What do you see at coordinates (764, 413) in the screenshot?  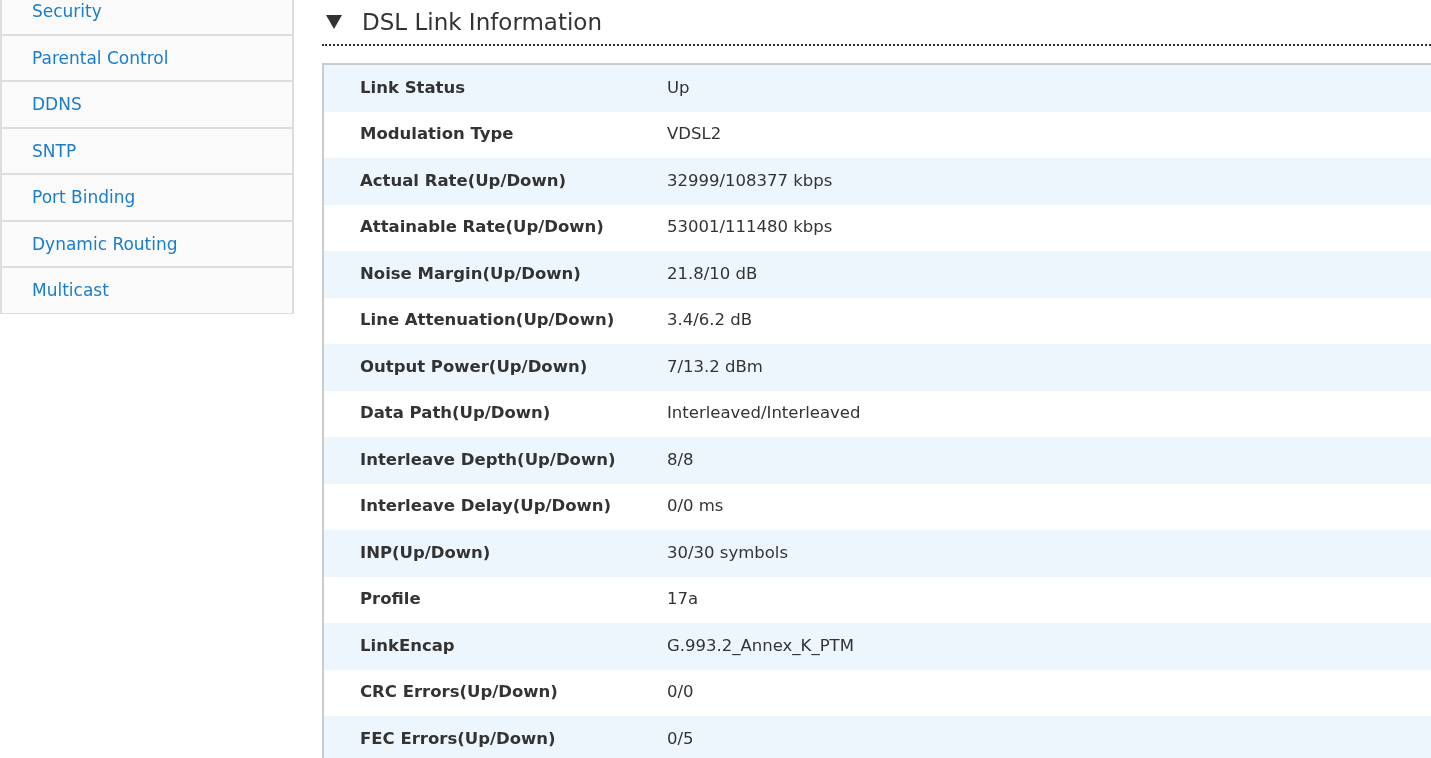 I see `field-value: Interleaved/Interleaved` at bounding box center [764, 413].